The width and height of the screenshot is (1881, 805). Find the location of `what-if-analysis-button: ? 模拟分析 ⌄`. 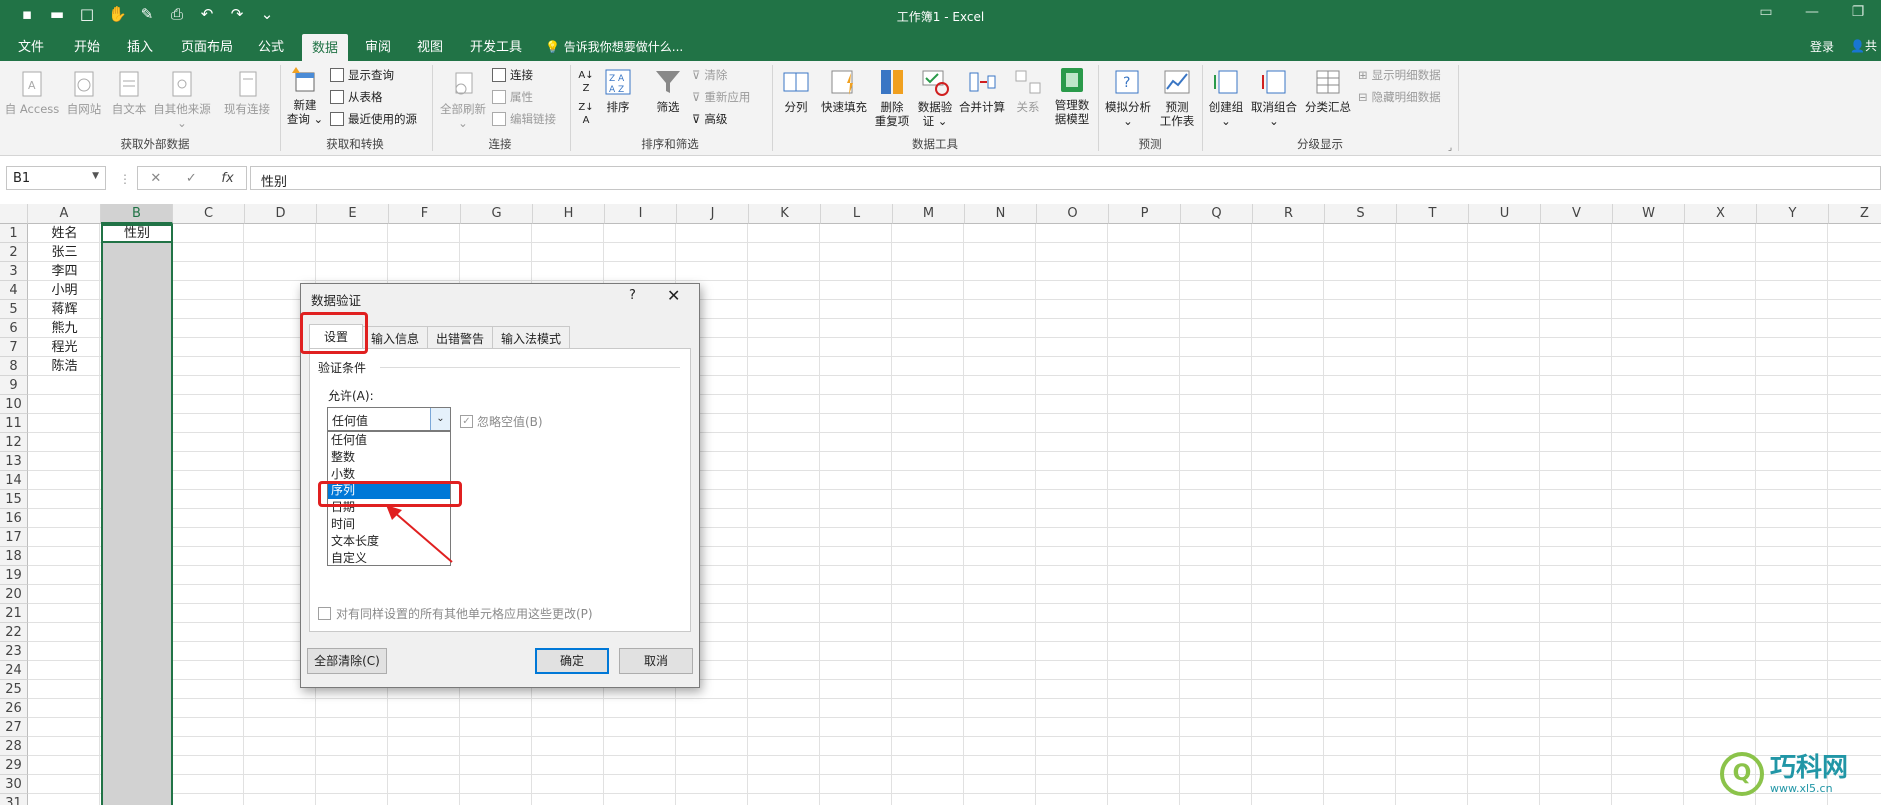

what-if-analysis-button: ? 模拟分析 ⌄ is located at coordinates (1128, 97).